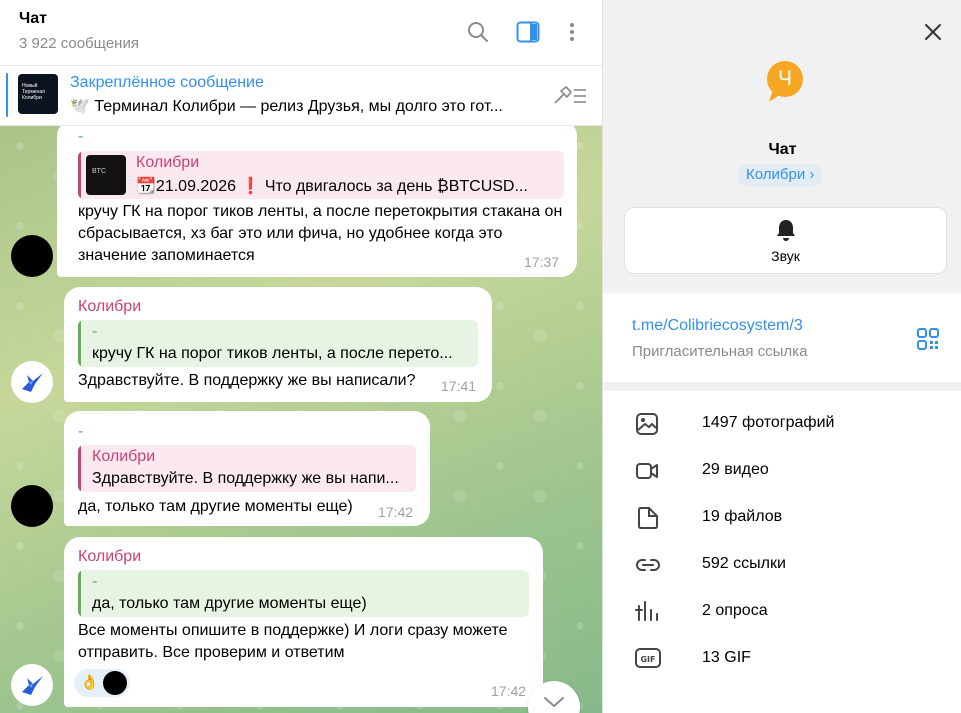 Image resolution: width=961 pixels, height=713 pixels. Describe the element at coordinates (528, 32) in the screenshot. I see `sidebar-toggle-icon` at that location.